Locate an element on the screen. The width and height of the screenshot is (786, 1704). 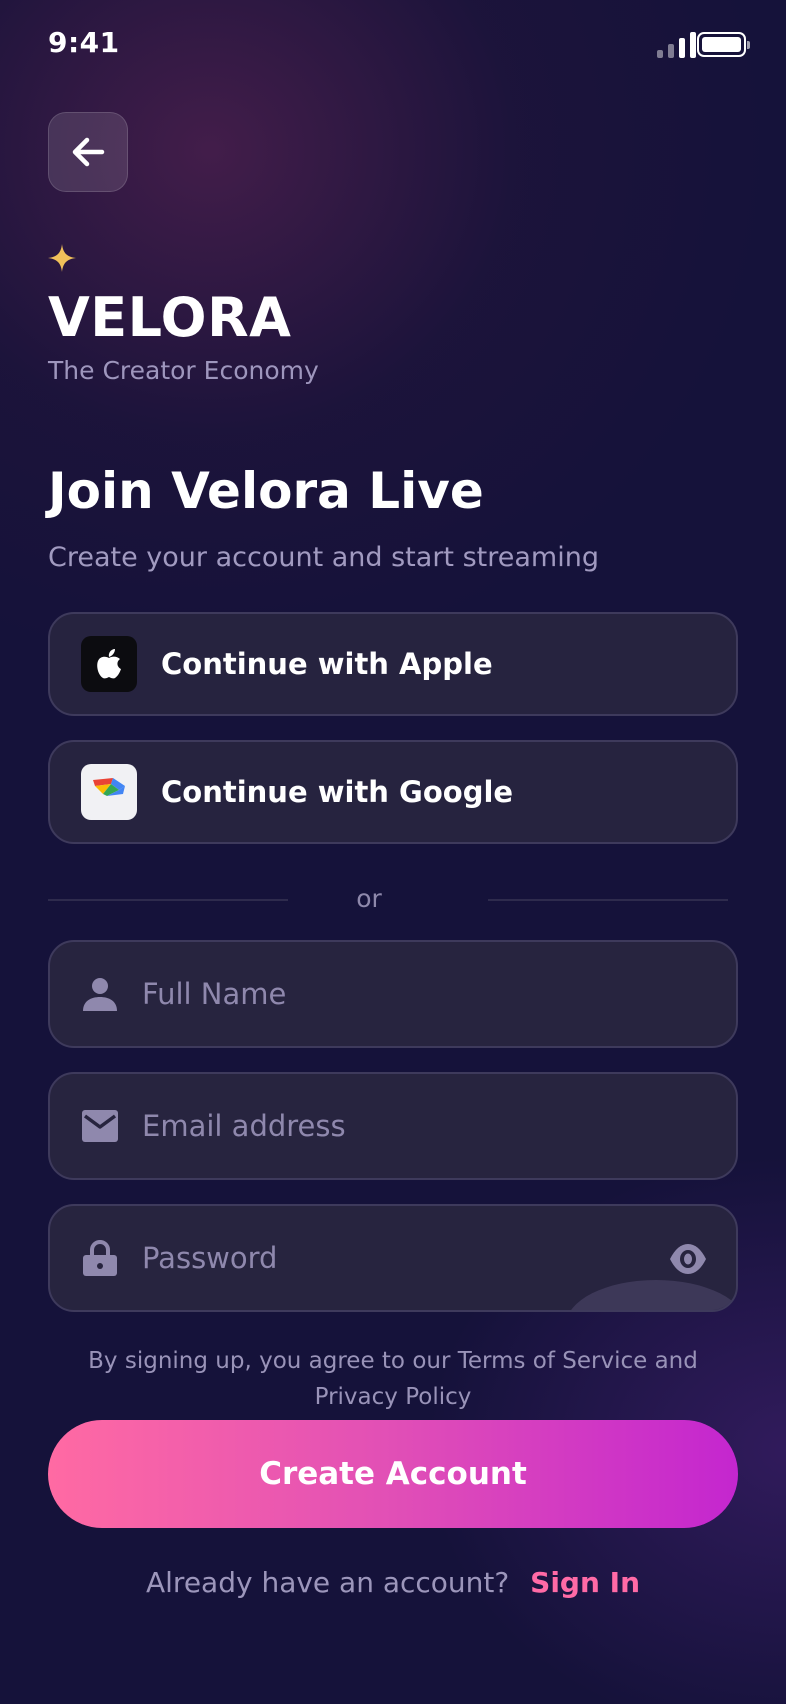
or-divider: or is located at coordinates (388, 900).